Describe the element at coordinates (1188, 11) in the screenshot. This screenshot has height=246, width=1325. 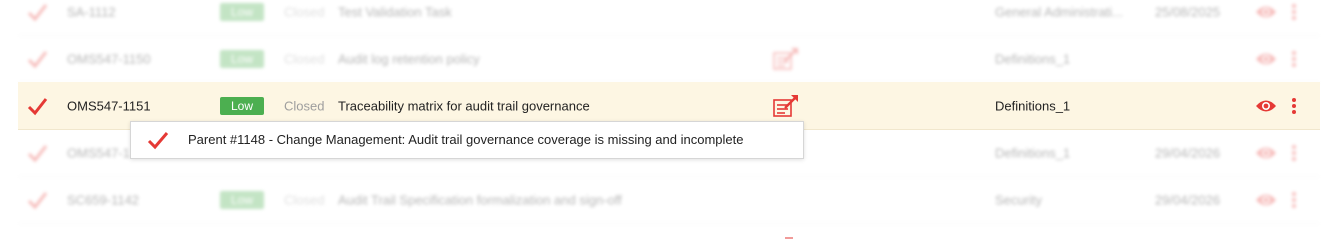
I see `date-text: 25/08/2025` at that location.